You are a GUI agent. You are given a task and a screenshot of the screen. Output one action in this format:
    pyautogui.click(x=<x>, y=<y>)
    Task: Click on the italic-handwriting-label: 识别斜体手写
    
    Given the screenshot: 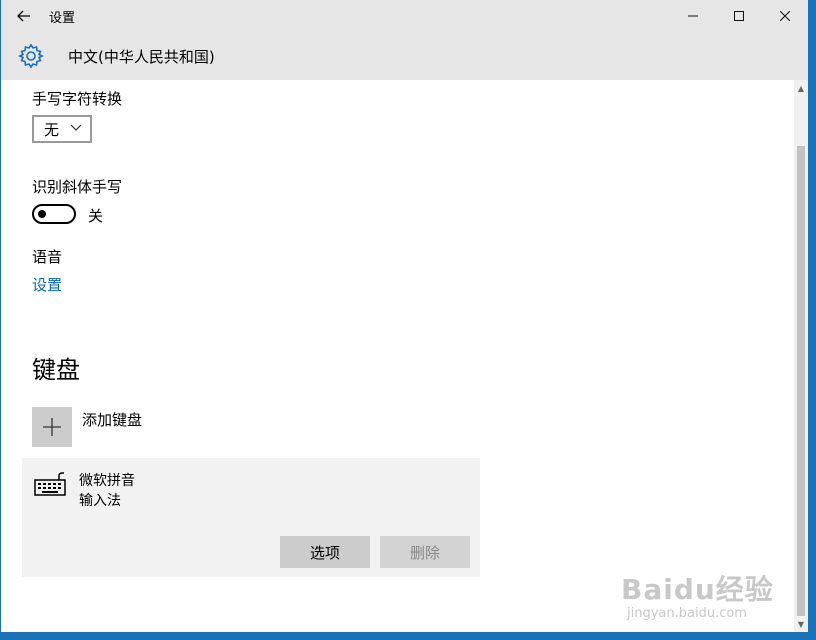 What is the action you would take?
    pyautogui.click(x=77, y=187)
    